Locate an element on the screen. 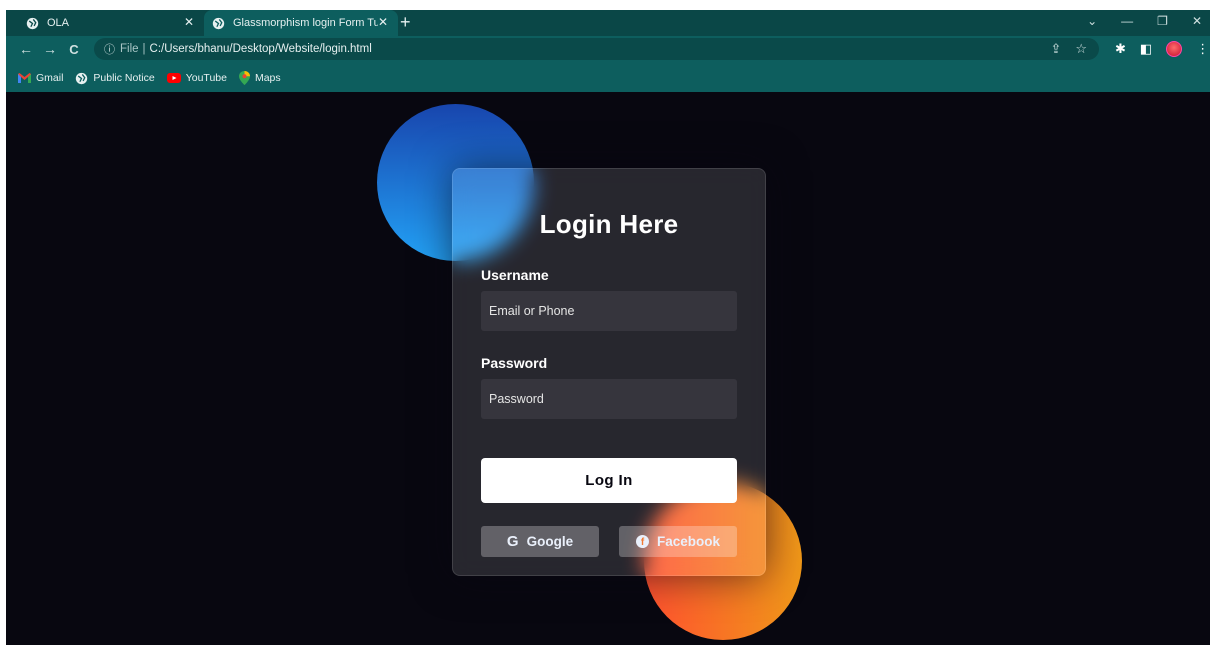 The image size is (1210, 645). google-label: Google is located at coordinates (550, 541).